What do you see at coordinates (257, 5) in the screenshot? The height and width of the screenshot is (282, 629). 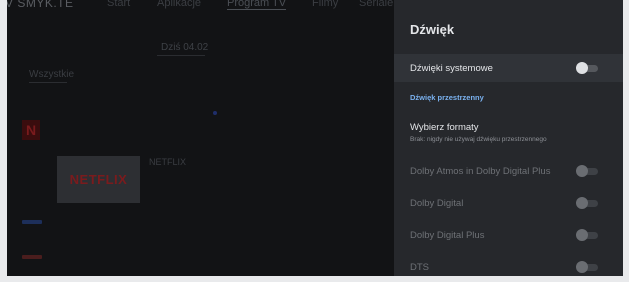 I see `nav-item-tv-guide: Program TV` at bounding box center [257, 5].